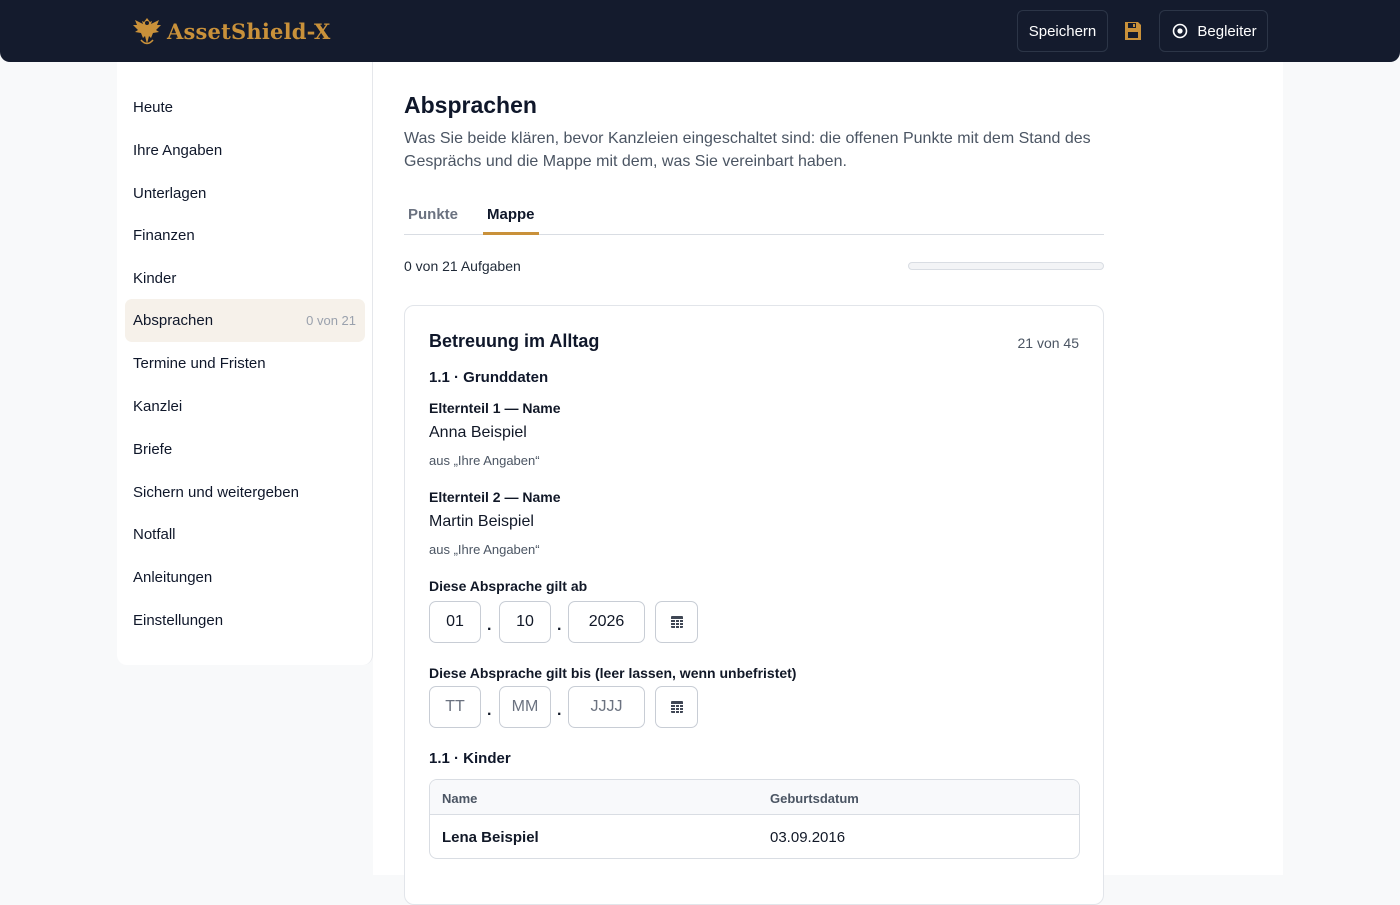 This screenshot has width=1400, height=905. I want to click on parent1-value: Anna Beispiel, so click(478, 432).